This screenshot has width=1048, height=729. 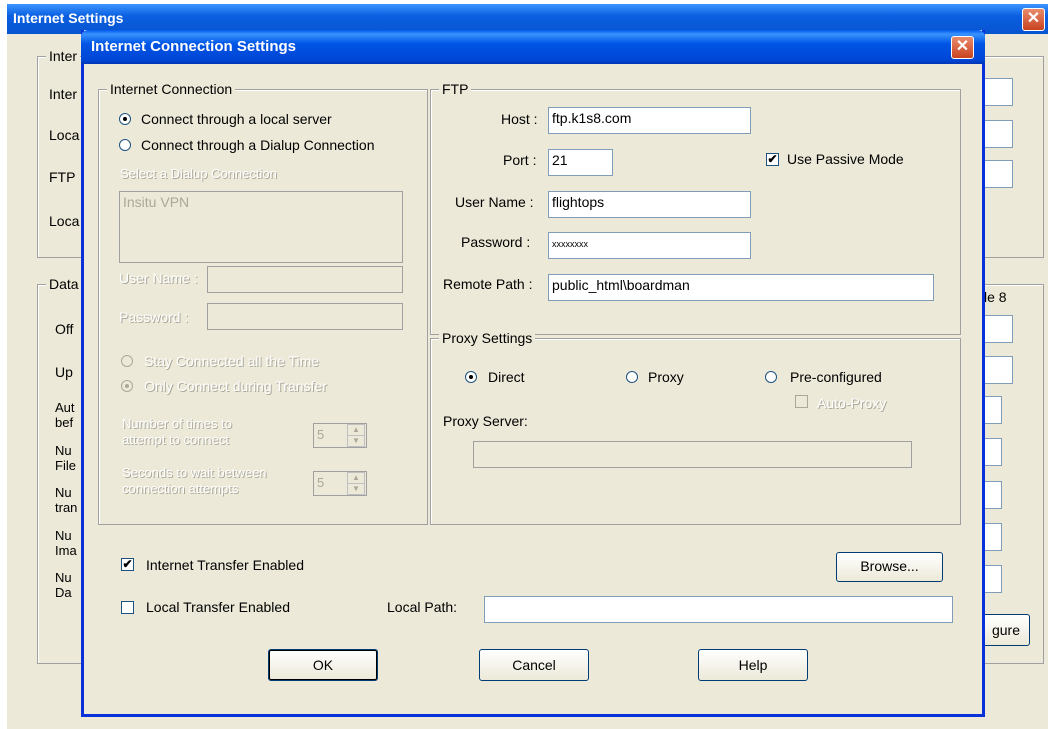 I want to click on background-label: tran, so click(x=66, y=507).